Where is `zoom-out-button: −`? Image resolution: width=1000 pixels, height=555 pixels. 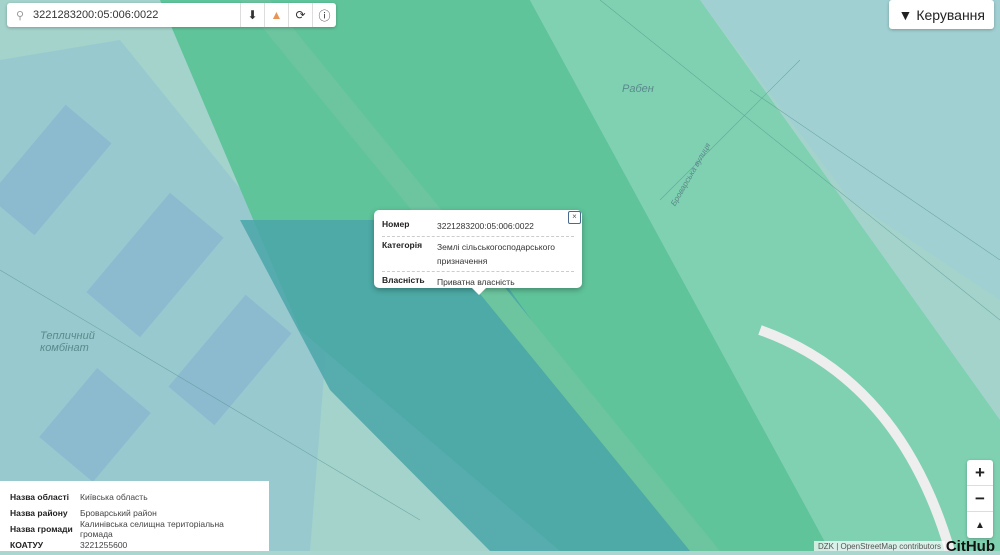 zoom-out-button: − is located at coordinates (980, 499).